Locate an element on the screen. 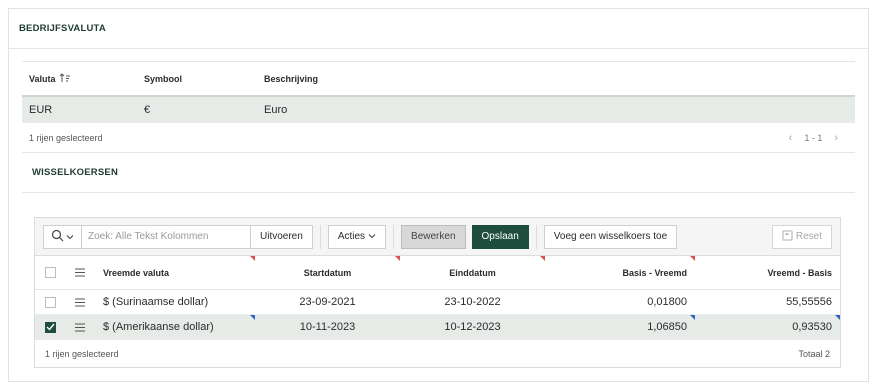 The width and height of the screenshot is (876, 384). column-header-startdatum: Startdatum is located at coordinates (327, 272).